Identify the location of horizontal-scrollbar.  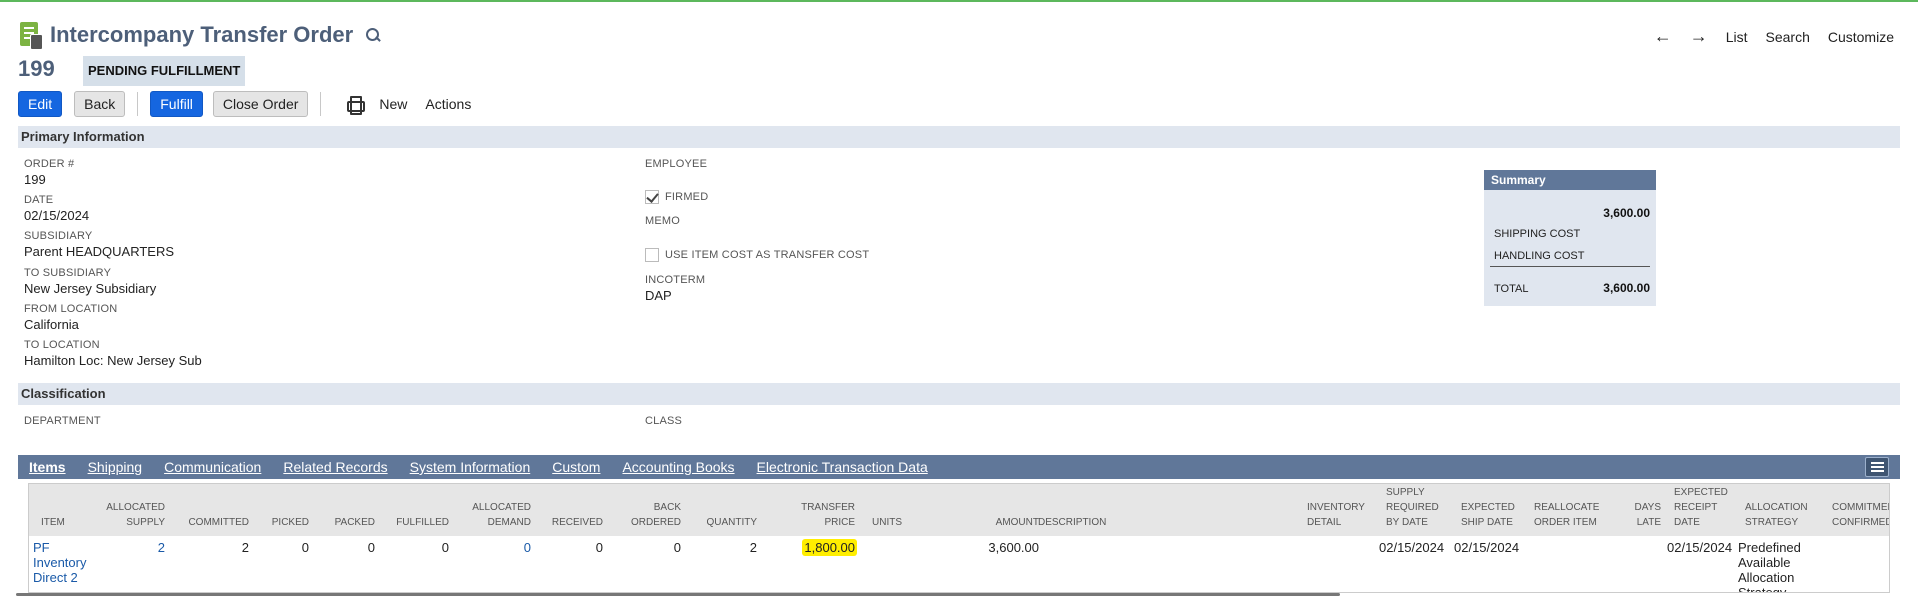
(678, 594).